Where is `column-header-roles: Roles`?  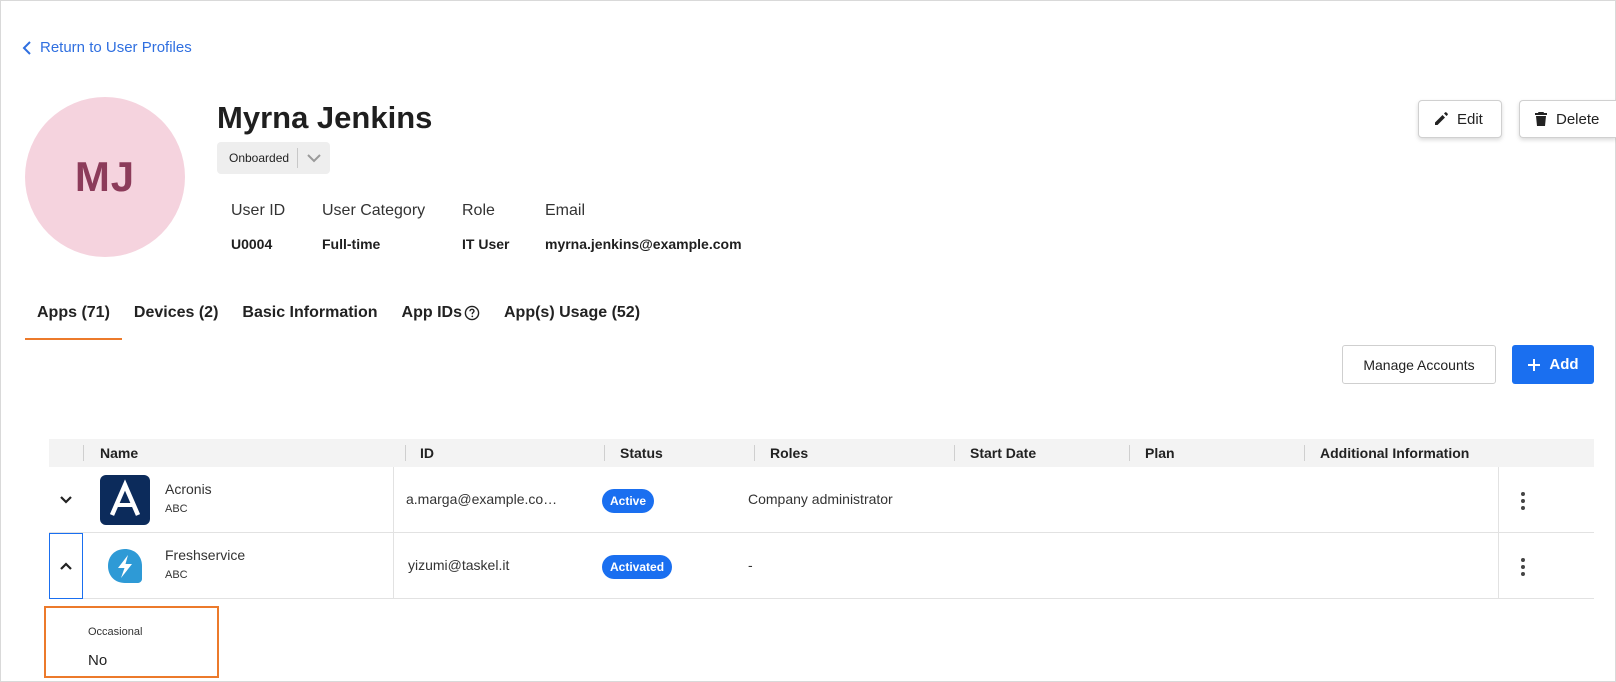 column-header-roles: Roles is located at coordinates (789, 453).